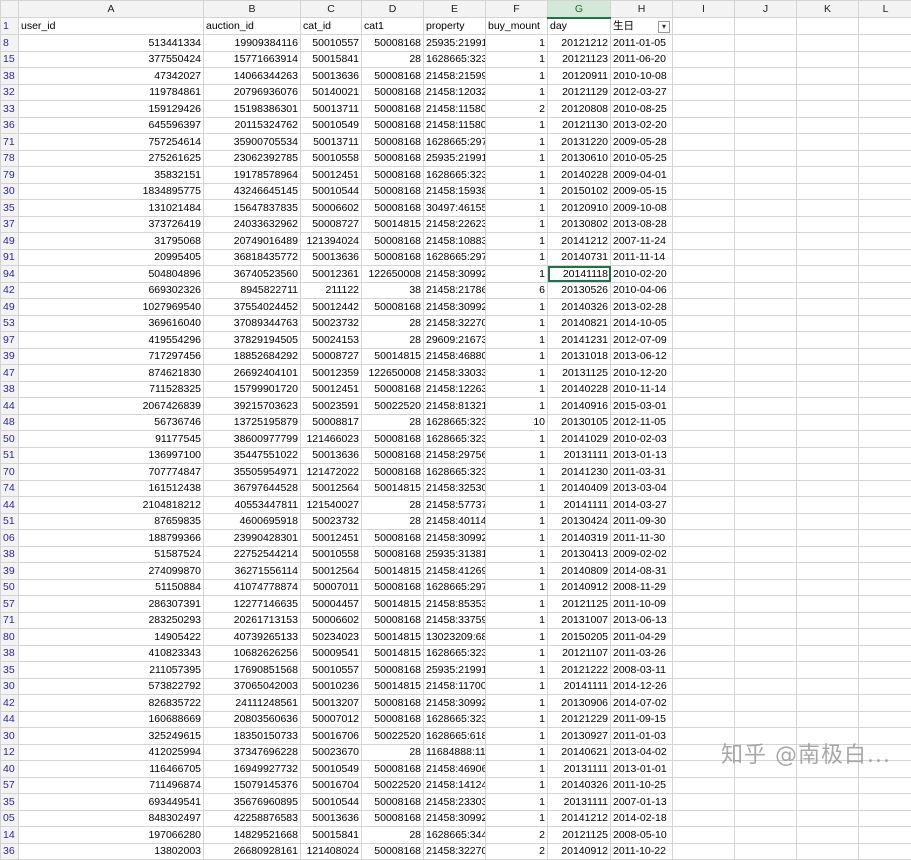 Image resolution: width=911 pixels, height=860 pixels. What do you see at coordinates (579, 587) in the screenshot?
I see `table-cell: 20140912` at bounding box center [579, 587].